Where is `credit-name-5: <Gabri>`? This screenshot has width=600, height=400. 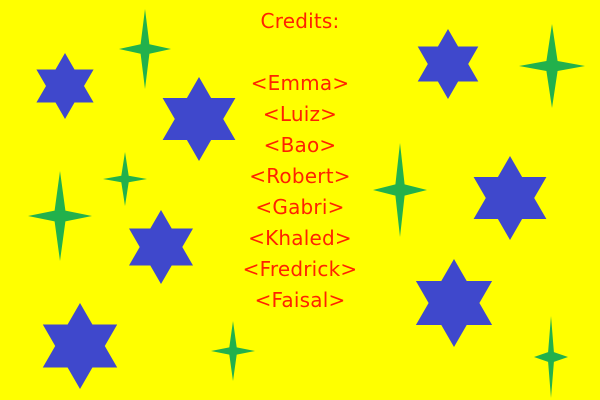
credit-name-5: <Gabri> is located at coordinates (300, 207).